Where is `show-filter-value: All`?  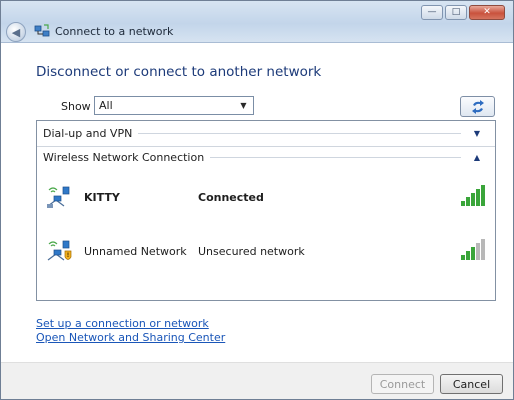
show-filter-value: All is located at coordinates (106, 105).